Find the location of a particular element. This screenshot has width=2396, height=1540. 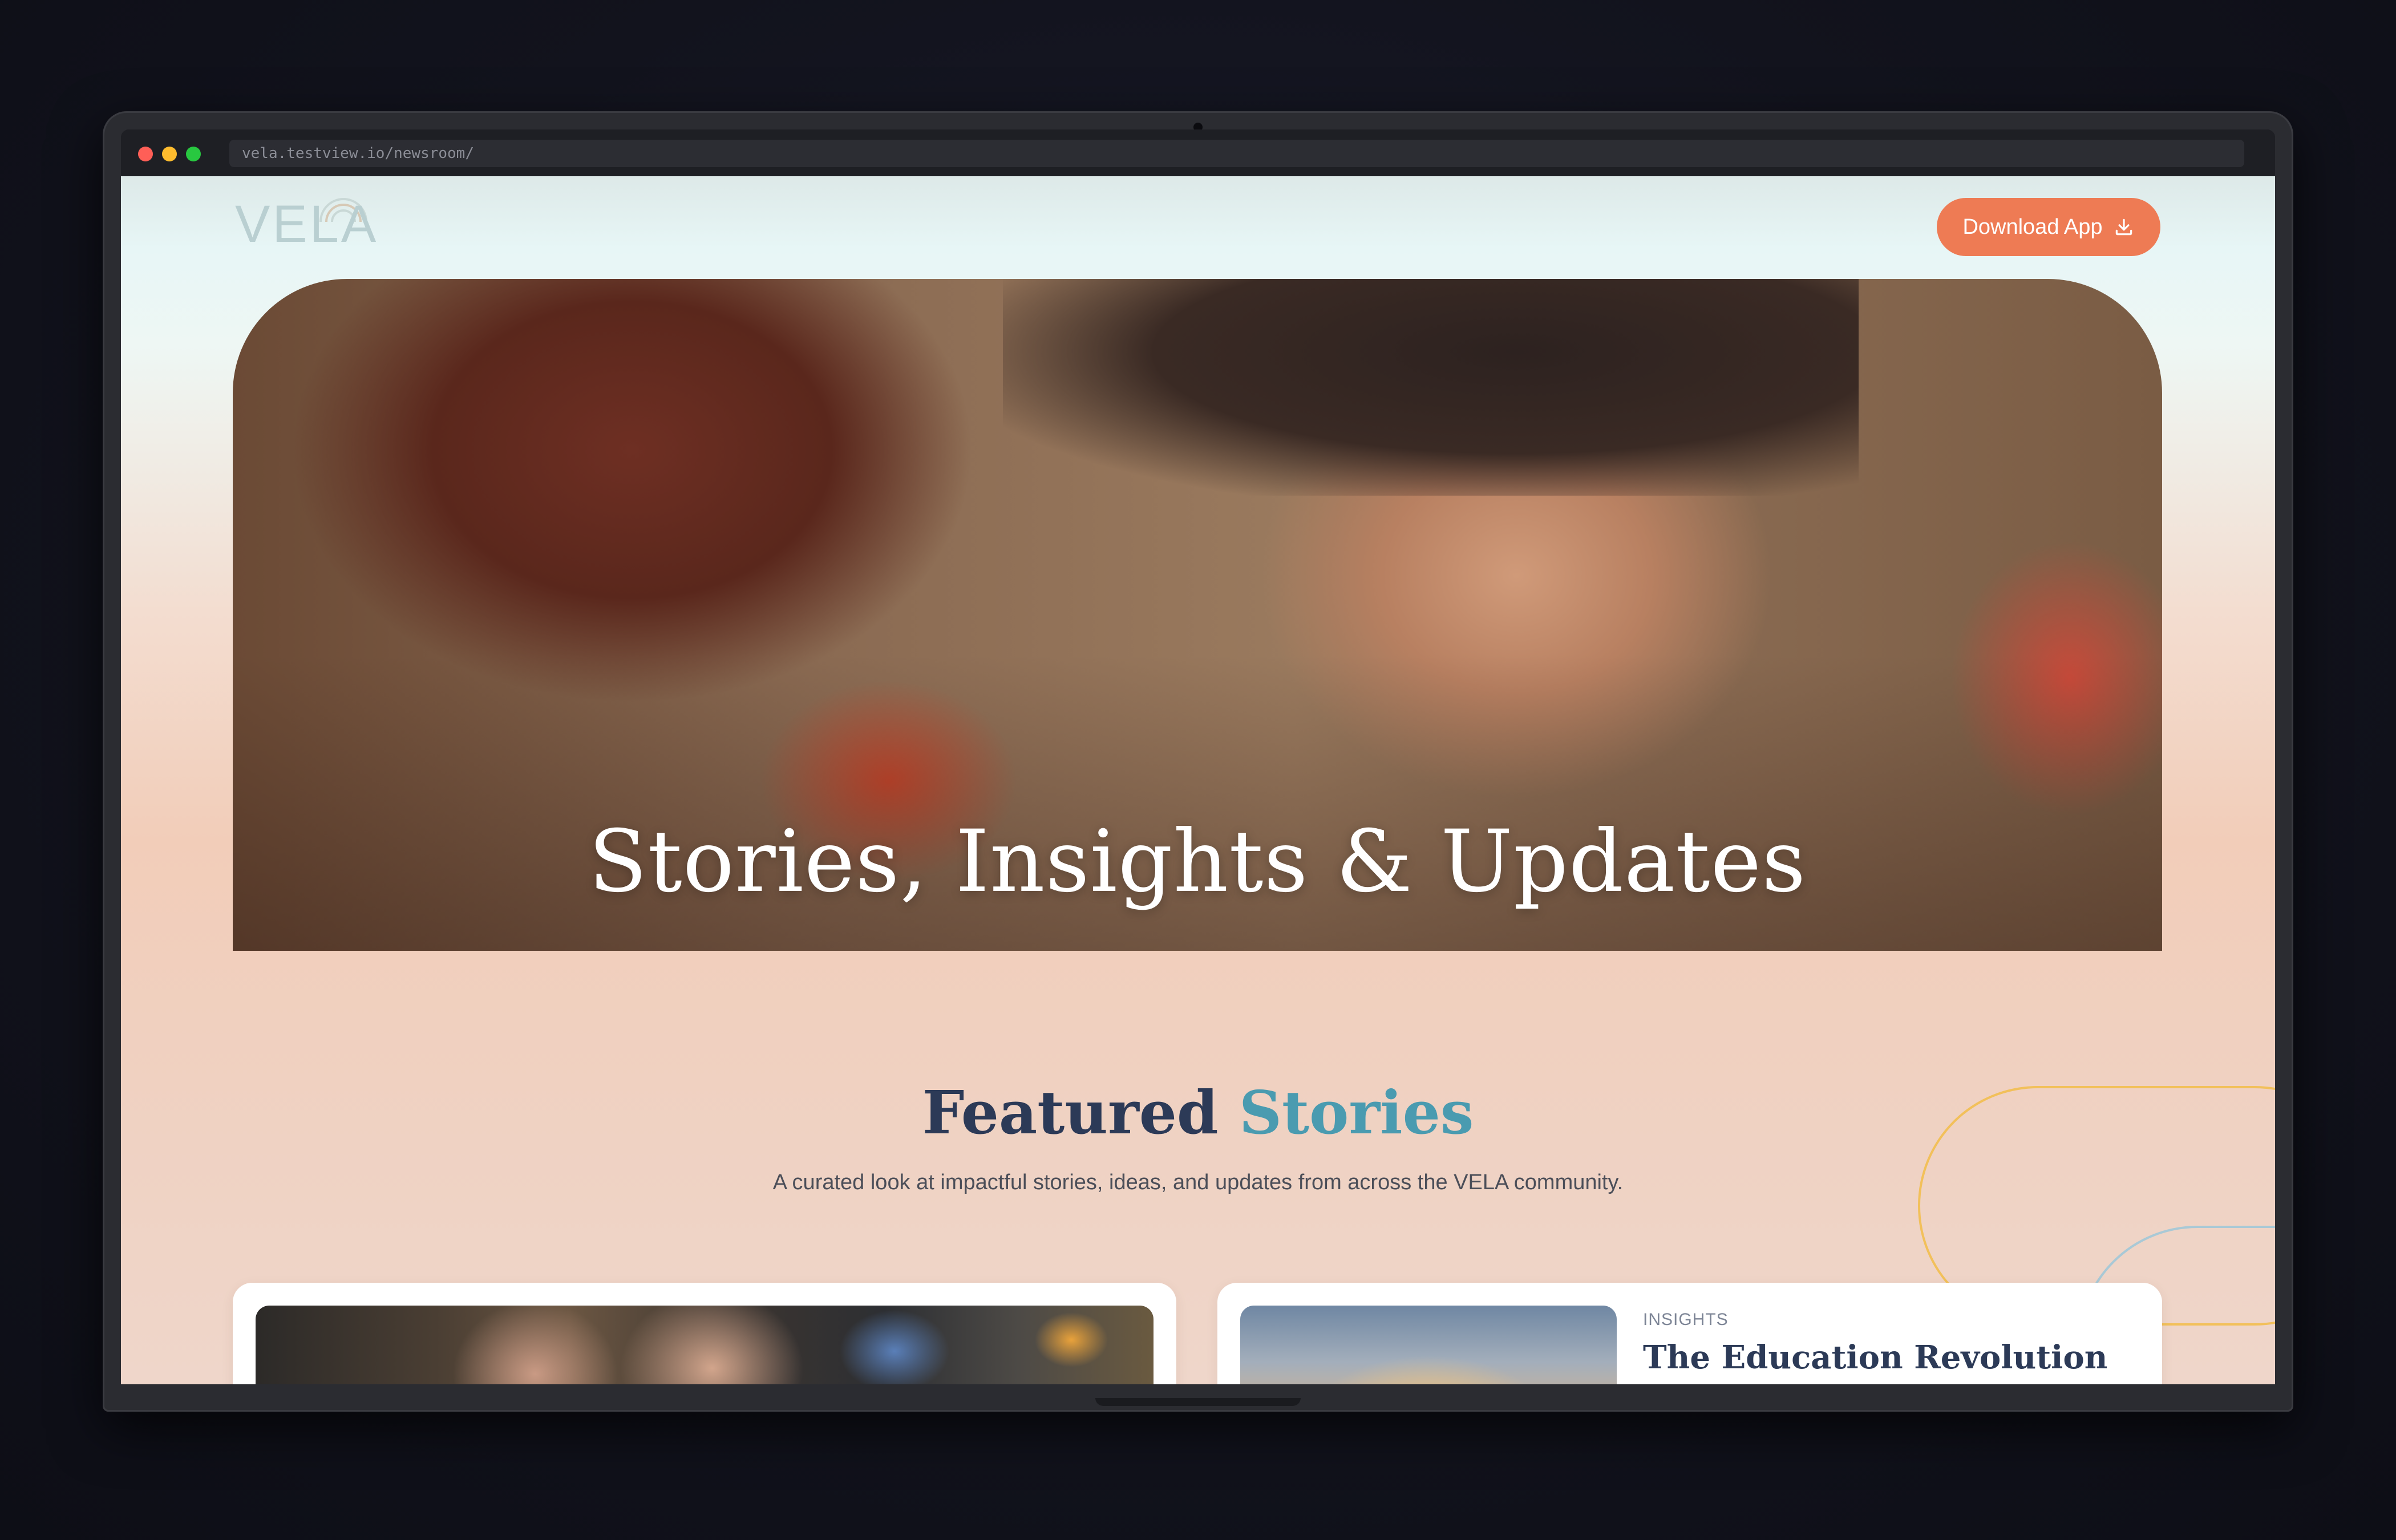

address-bar: vela.testview.io/newsroom/ is located at coordinates (1236, 153).